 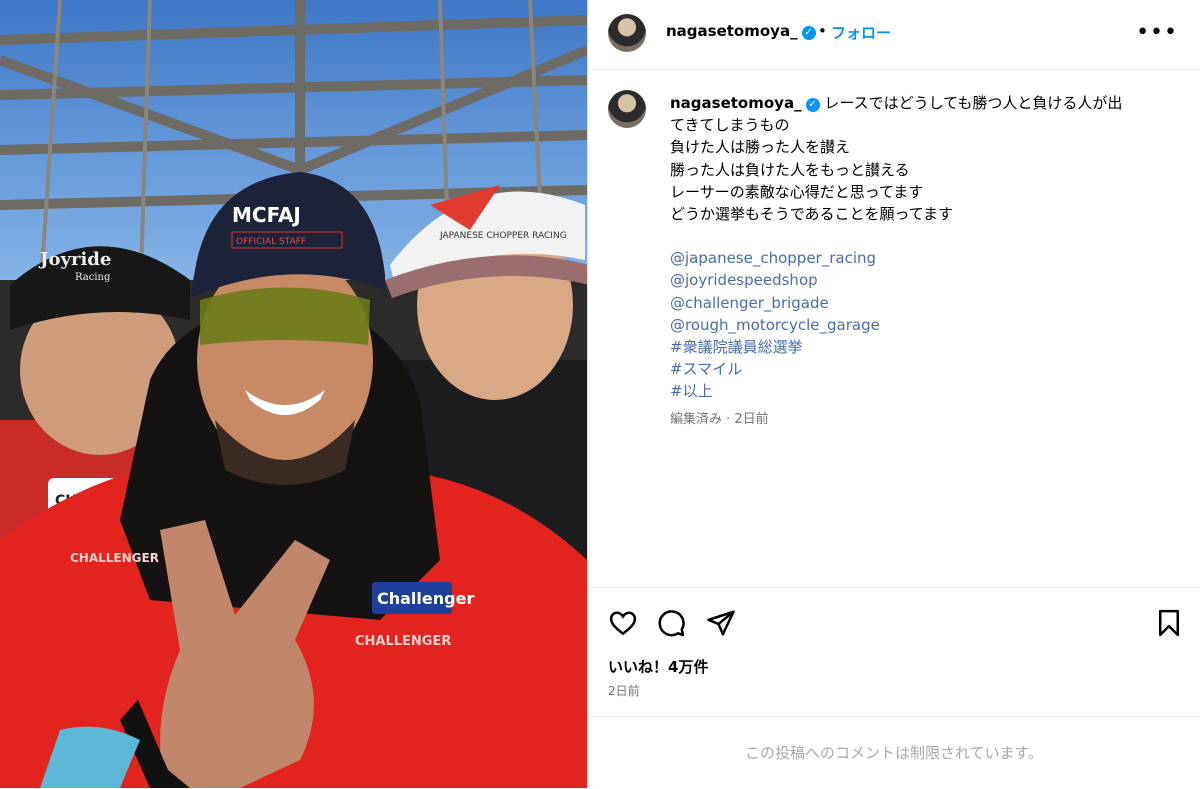 I want to click on follow-button: フォロー, so click(x=861, y=32).